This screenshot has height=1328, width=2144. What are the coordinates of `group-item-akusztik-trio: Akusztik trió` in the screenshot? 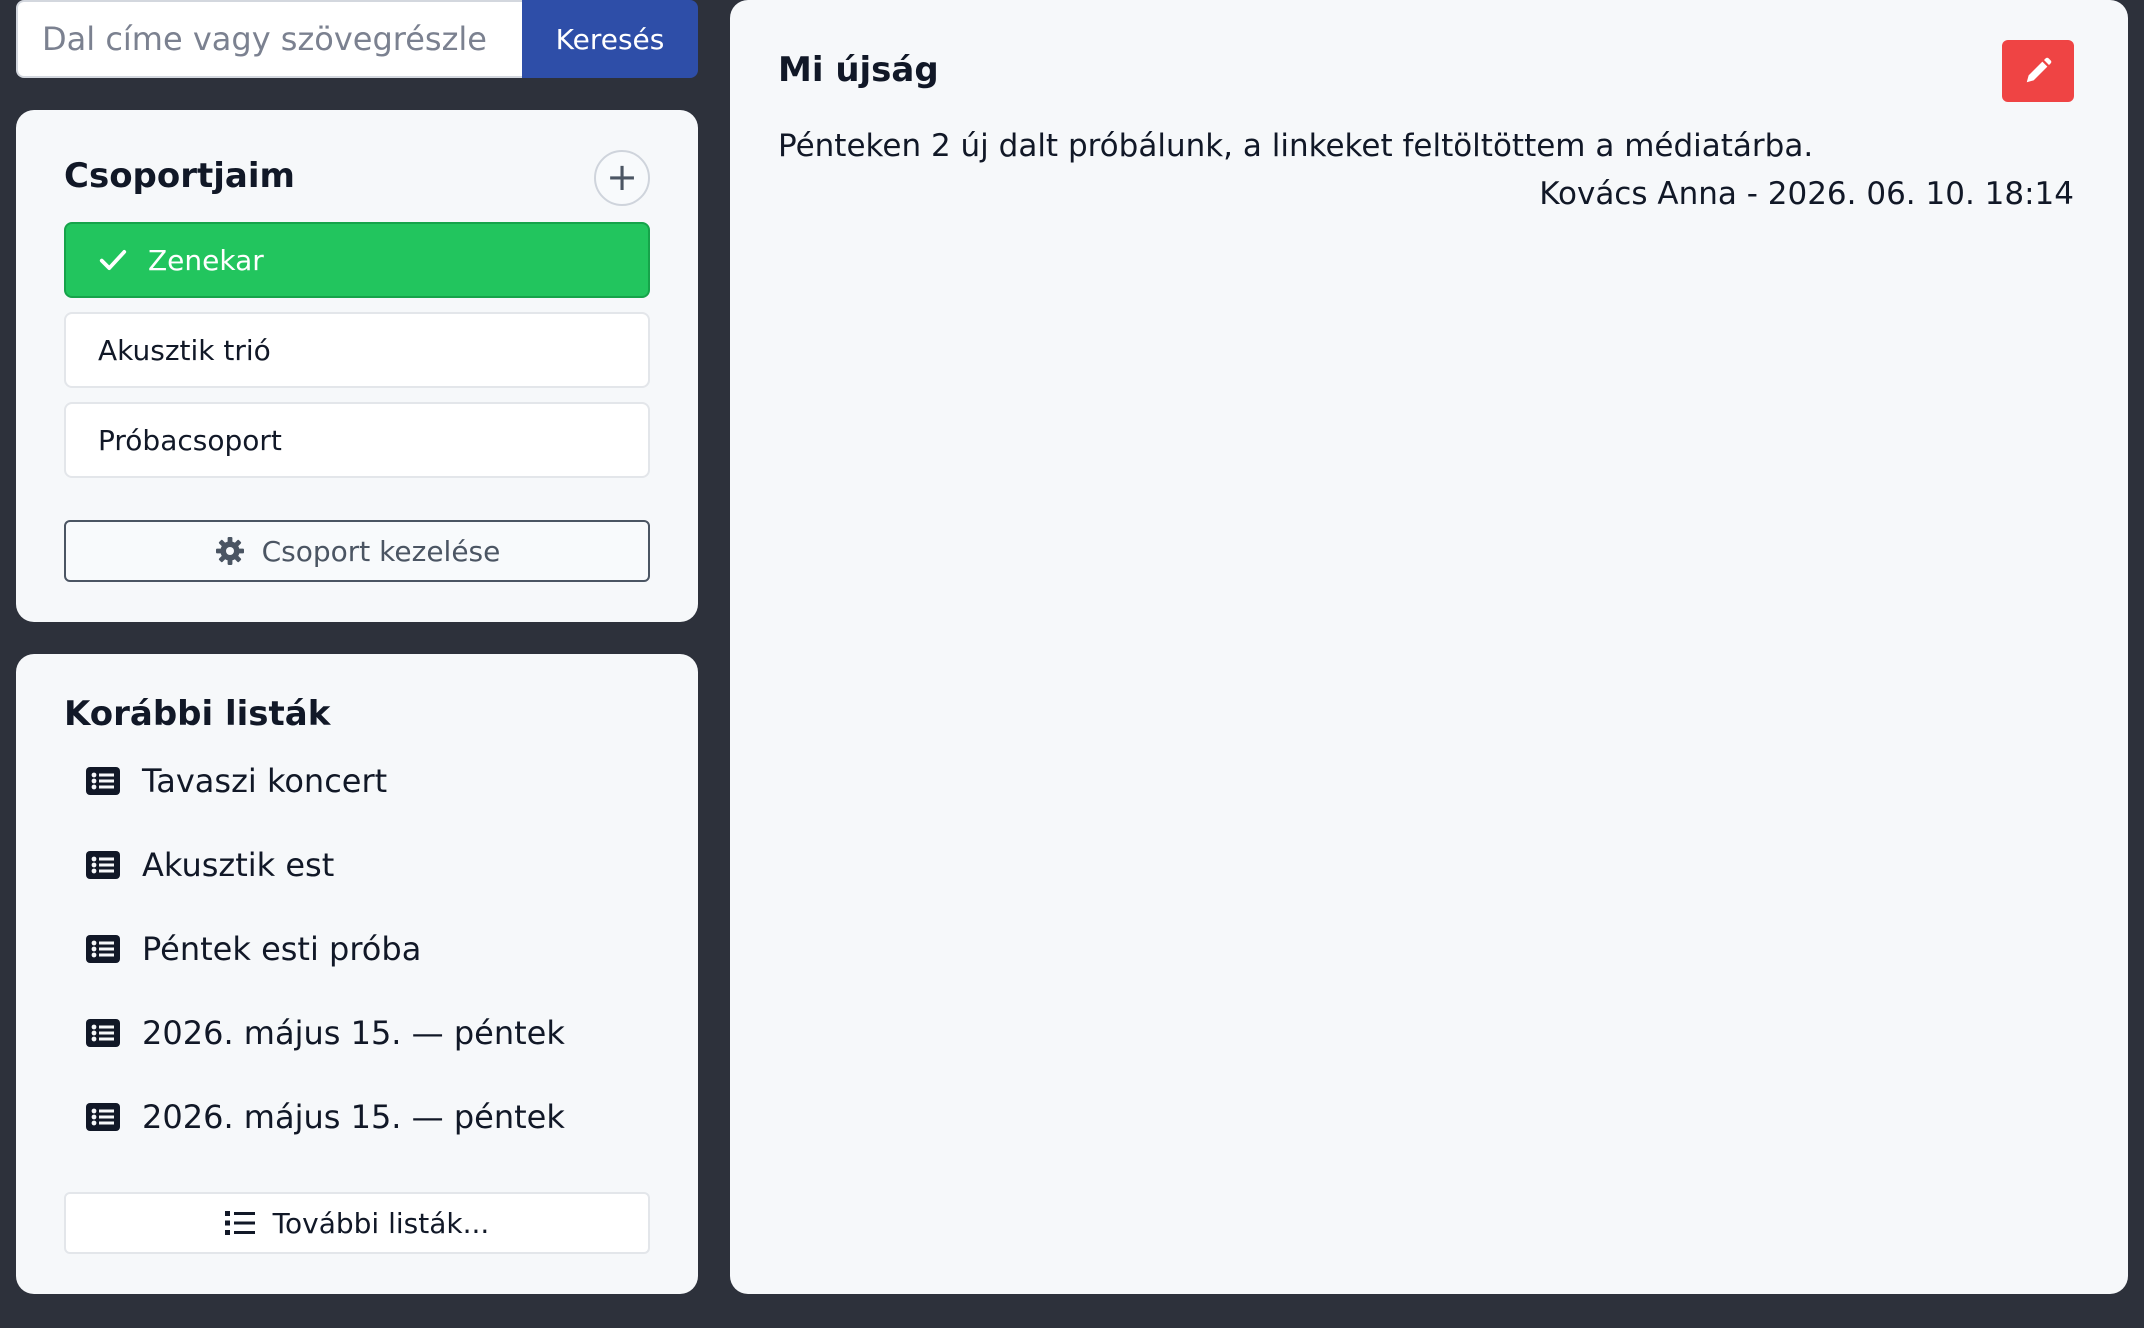 It's located at (357, 350).